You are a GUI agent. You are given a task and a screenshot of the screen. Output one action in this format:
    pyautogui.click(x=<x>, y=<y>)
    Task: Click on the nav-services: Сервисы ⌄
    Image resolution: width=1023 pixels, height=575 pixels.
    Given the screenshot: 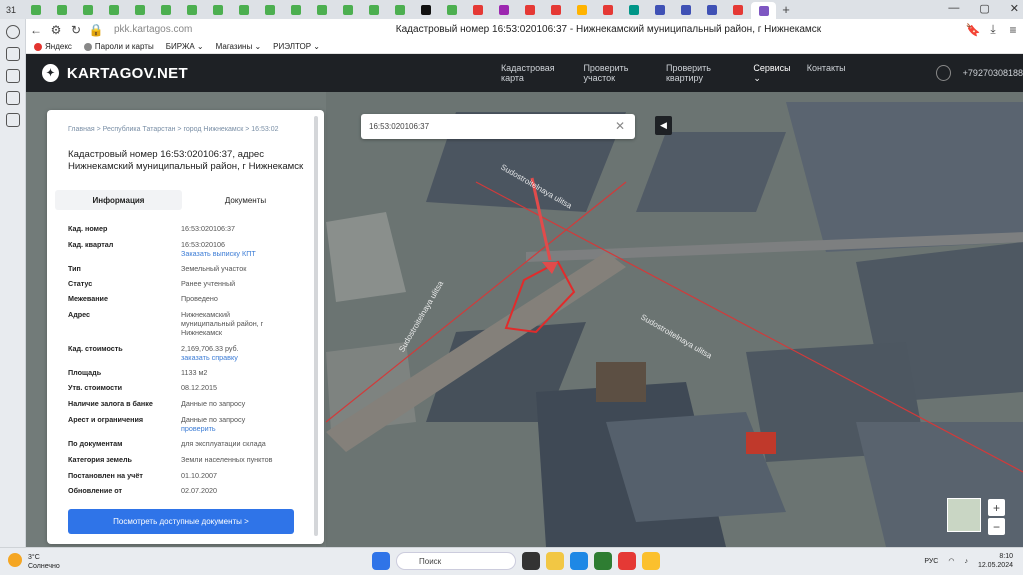 What is the action you would take?
    pyautogui.click(x=774, y=73)
    